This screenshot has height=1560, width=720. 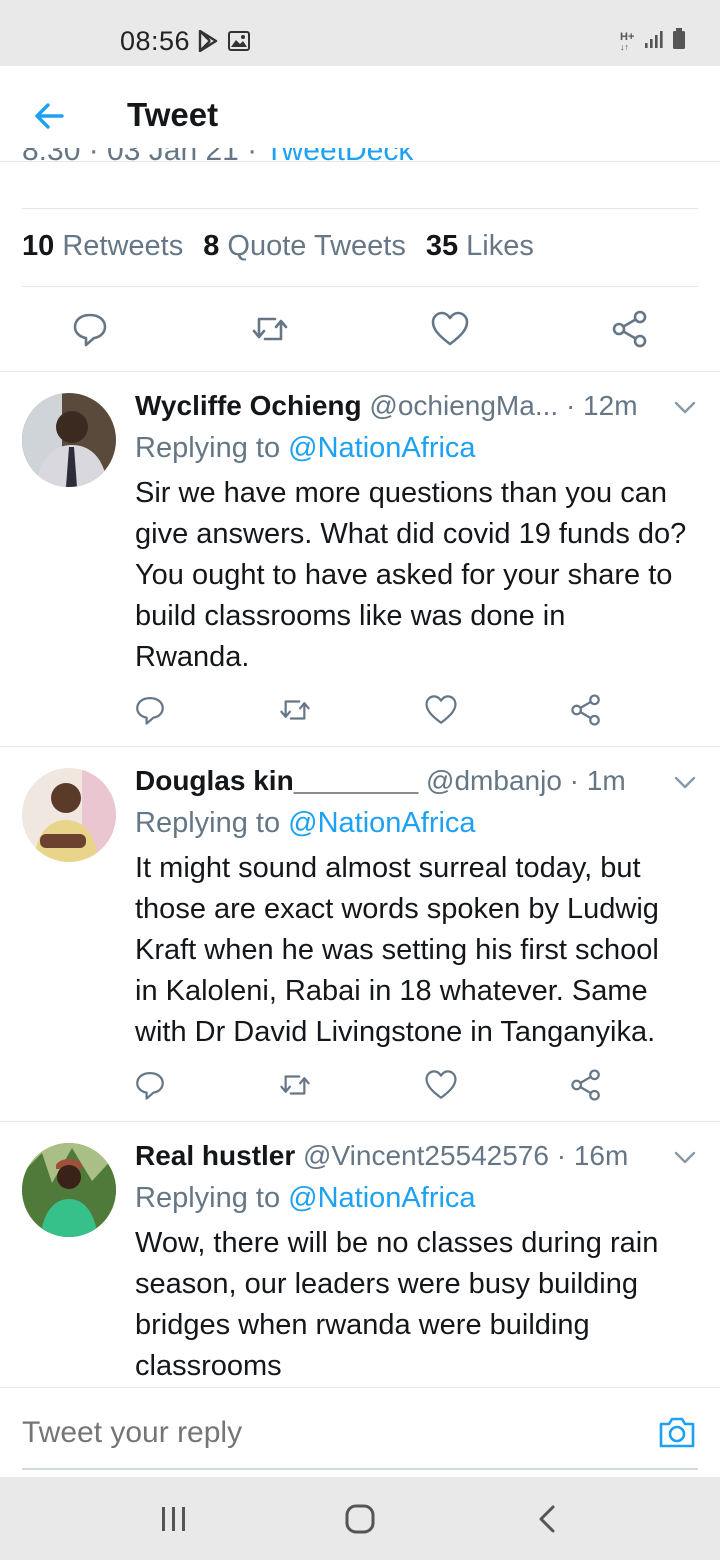 What do you see at coordinates (123, 246) in the screenshot?
I see `retweets-label: Retweets` at bounding box center [123, 246].